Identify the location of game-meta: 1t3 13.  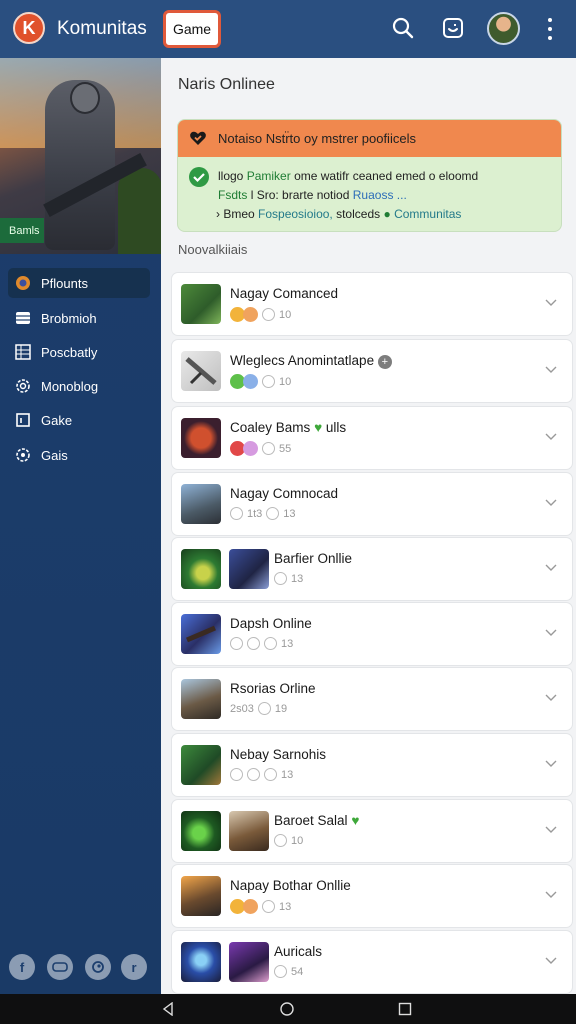
(263, 513).